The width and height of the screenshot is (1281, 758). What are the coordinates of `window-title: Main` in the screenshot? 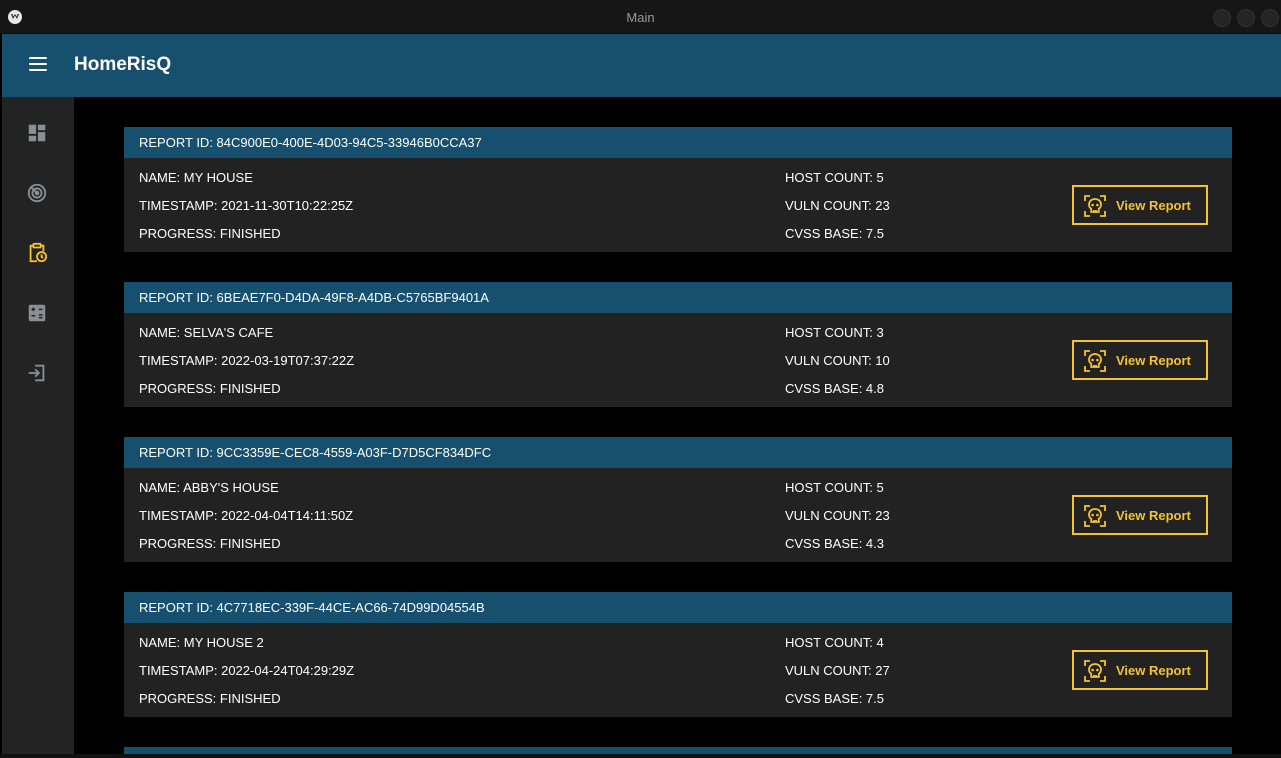 It's located at (640, 17).